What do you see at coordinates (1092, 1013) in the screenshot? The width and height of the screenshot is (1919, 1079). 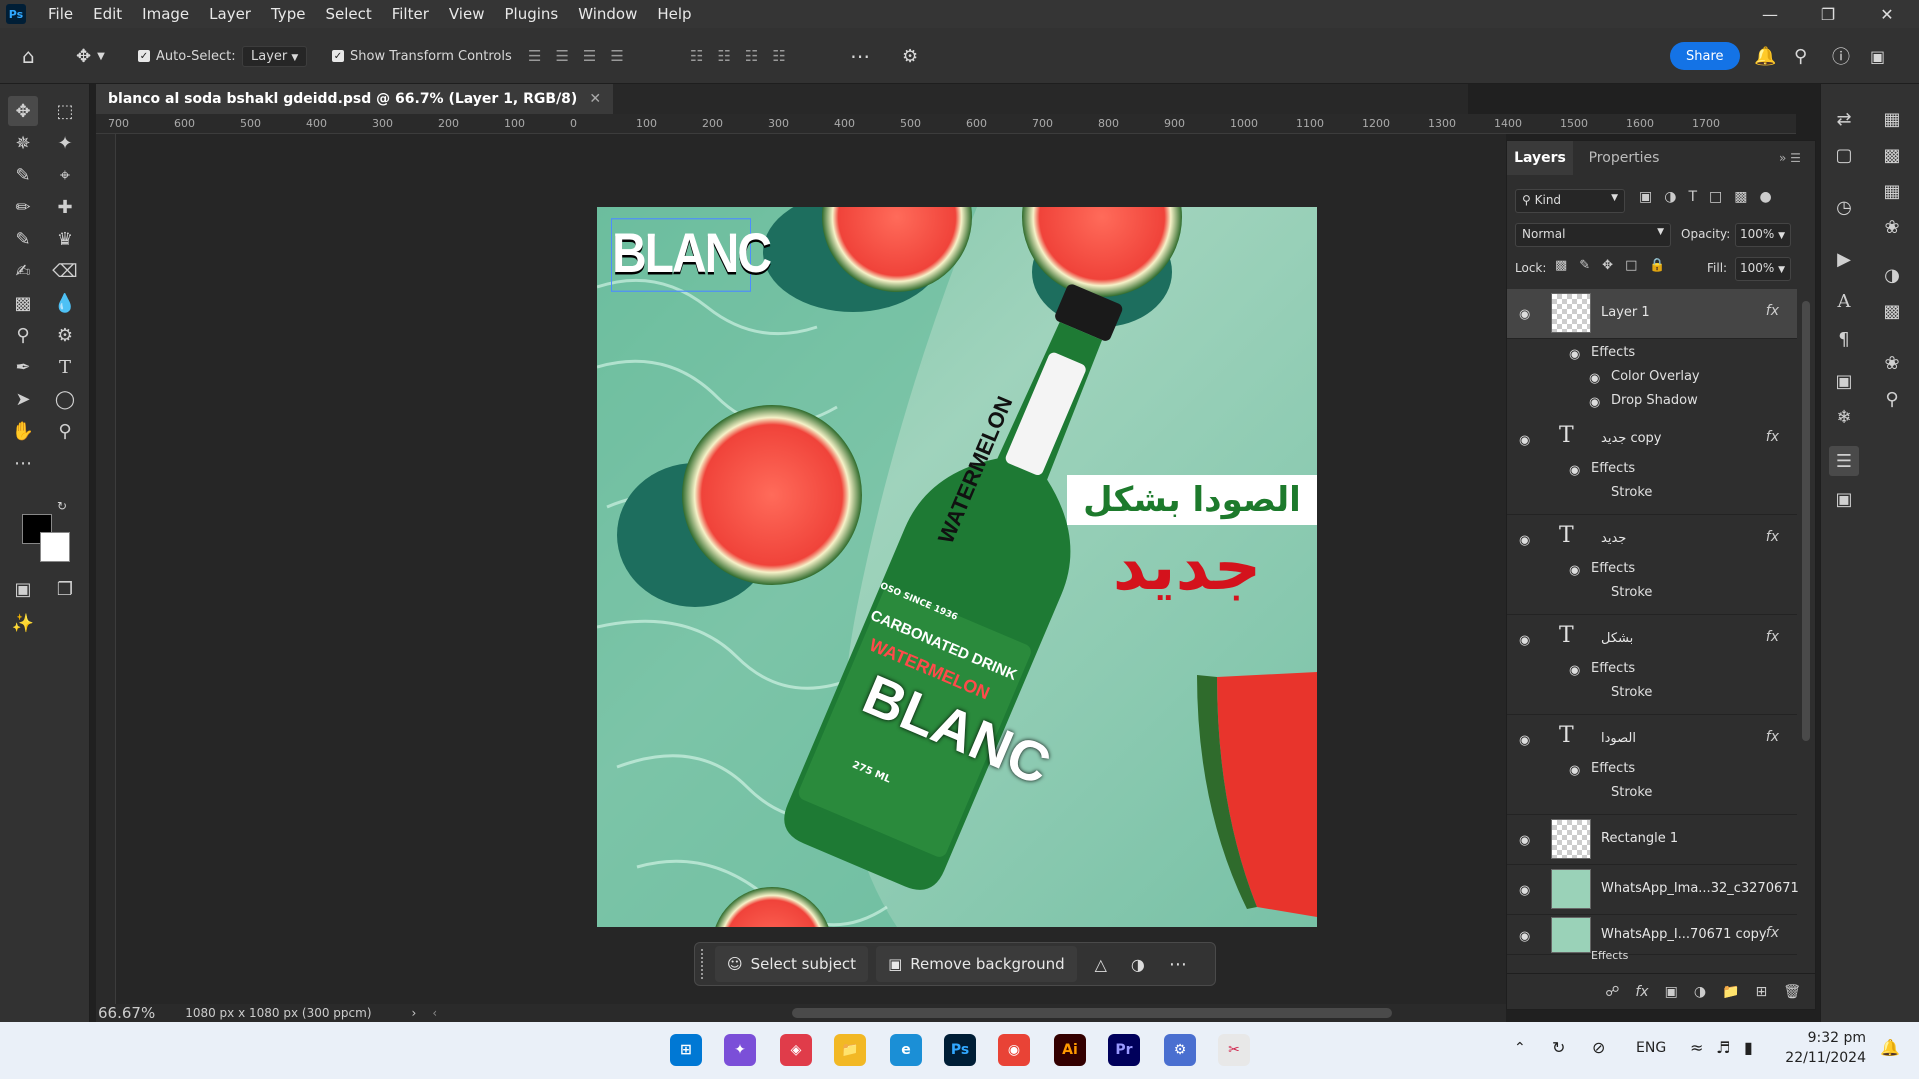 I see `horizontal-scrollbar` at bounding box center [1092, 1013].